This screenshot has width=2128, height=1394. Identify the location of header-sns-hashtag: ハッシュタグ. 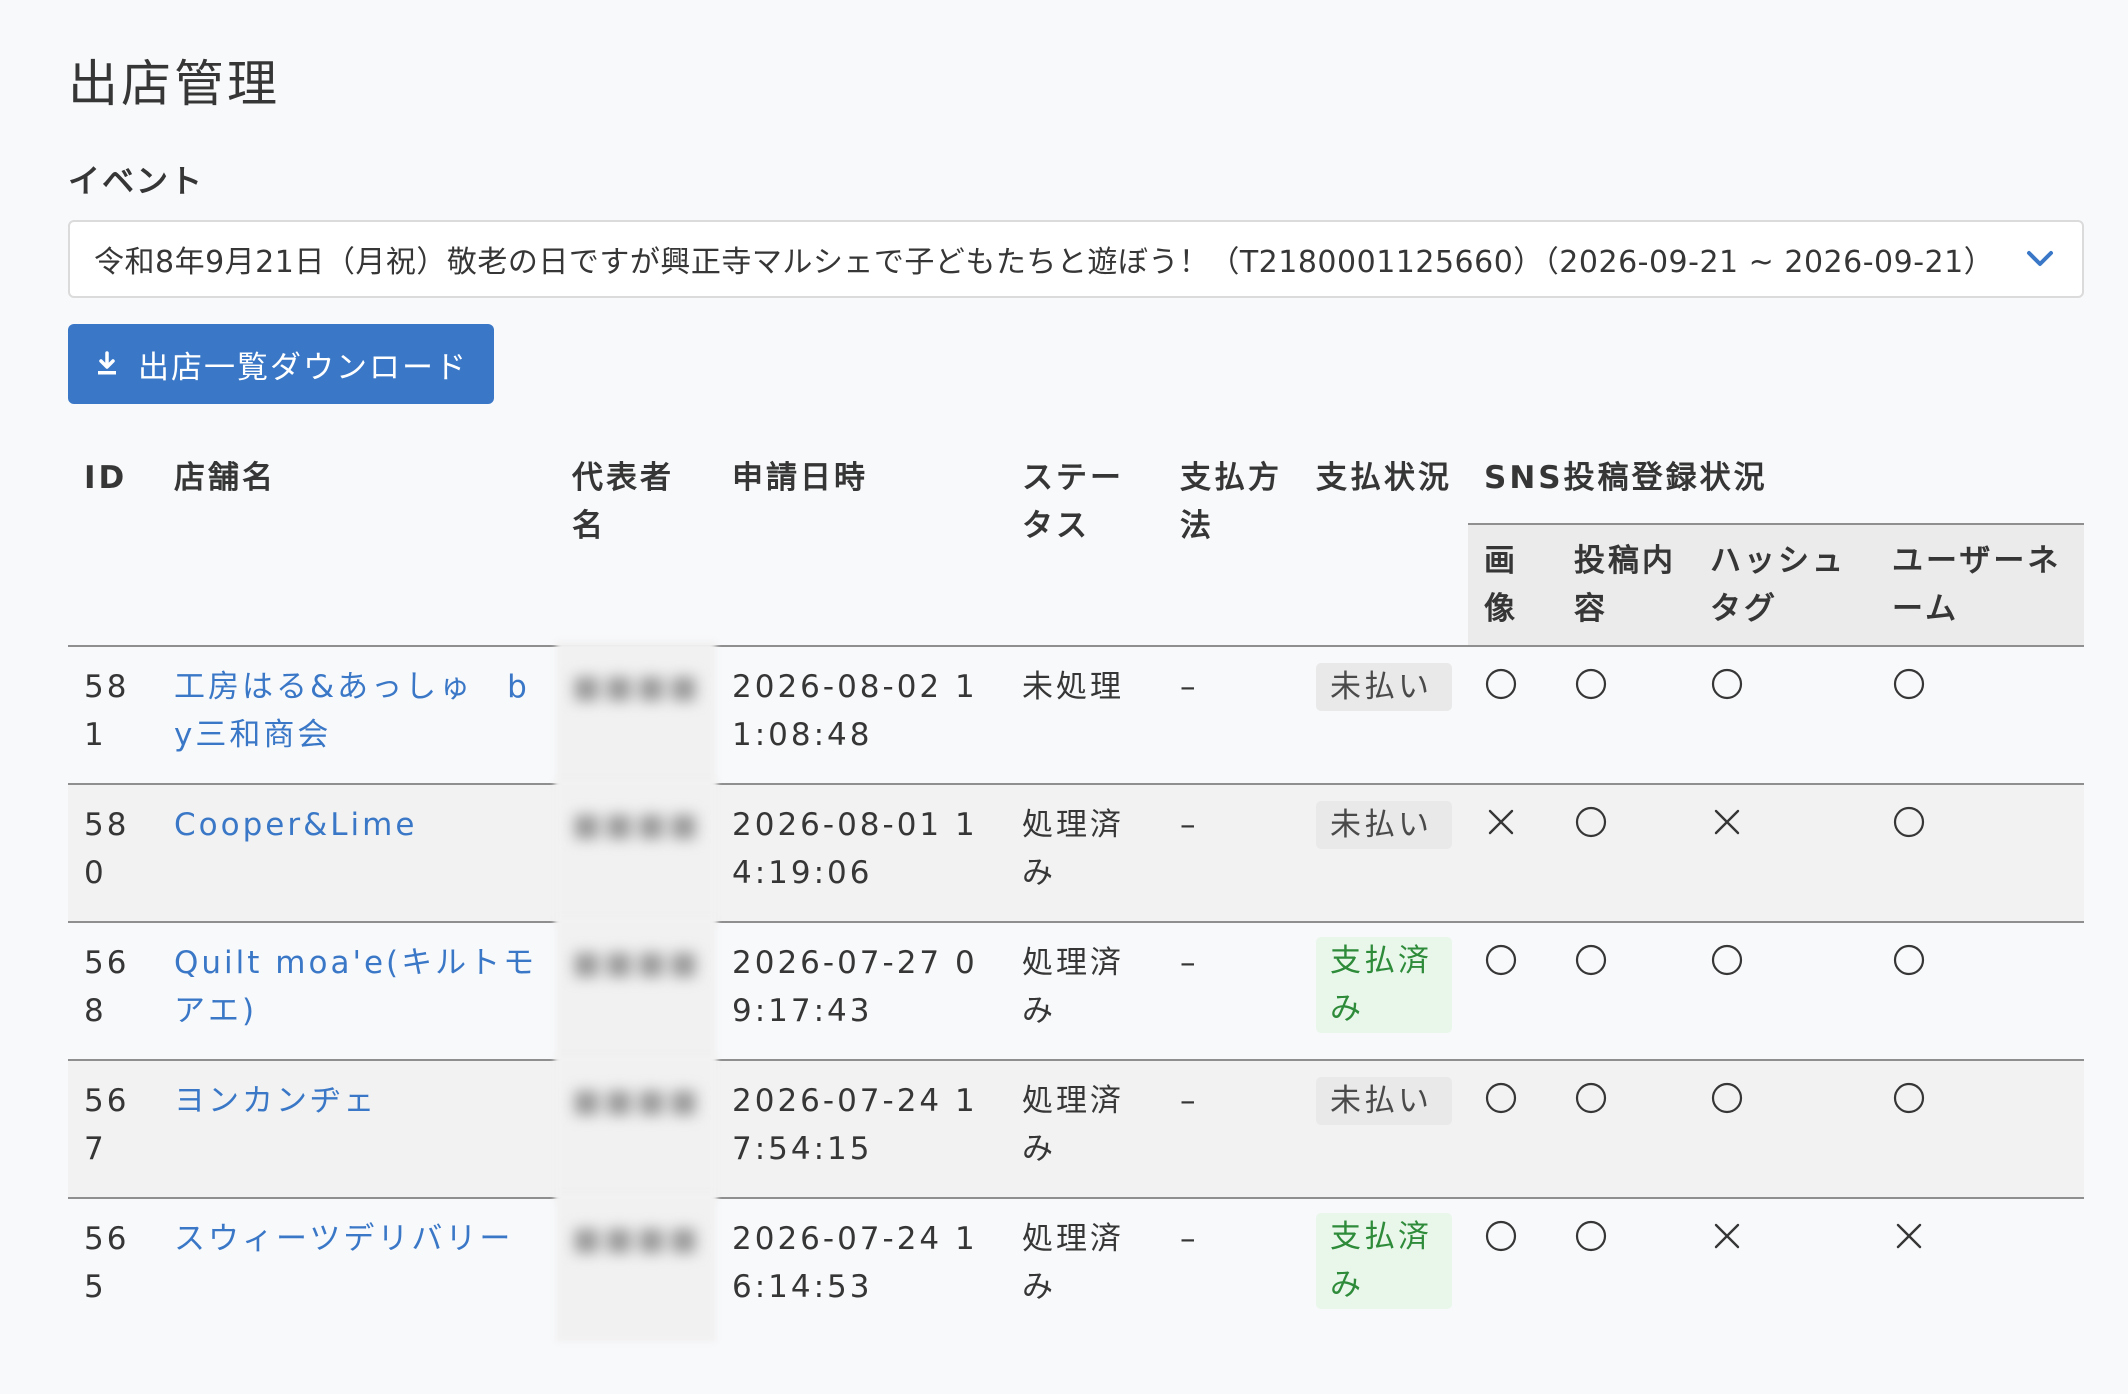
(1785, 585).